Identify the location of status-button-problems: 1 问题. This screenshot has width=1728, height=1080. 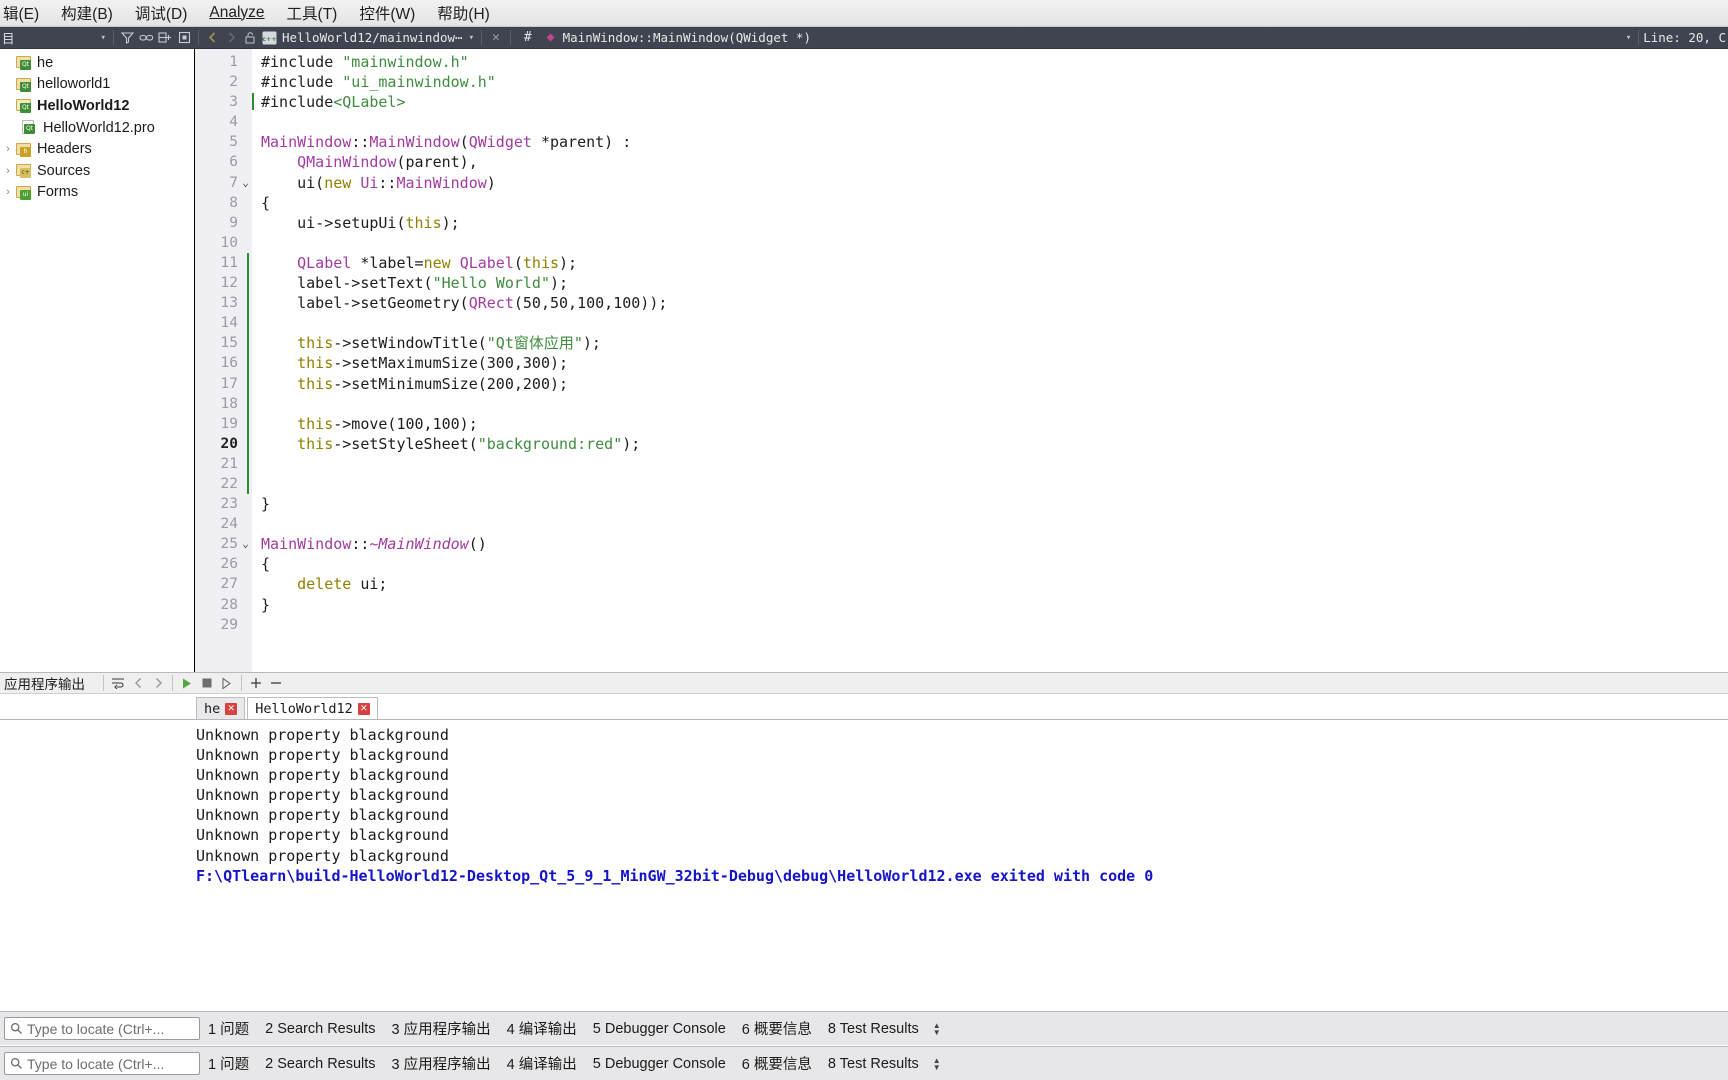
(228, 1028).